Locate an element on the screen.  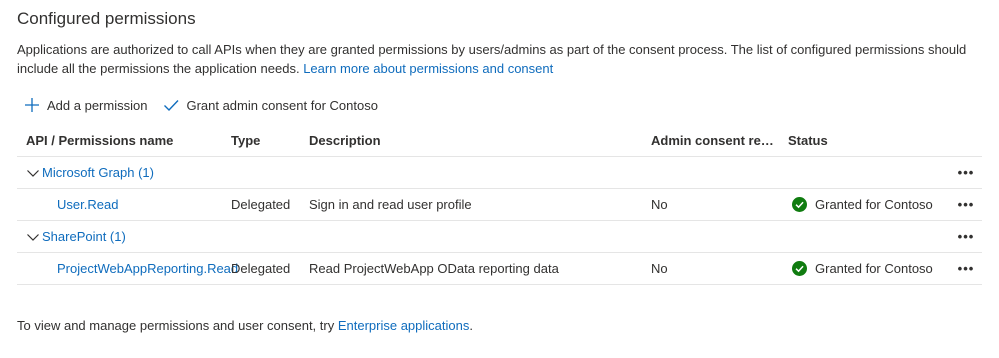
permission-name-link: User.Read is located at coordinates (87, 204).